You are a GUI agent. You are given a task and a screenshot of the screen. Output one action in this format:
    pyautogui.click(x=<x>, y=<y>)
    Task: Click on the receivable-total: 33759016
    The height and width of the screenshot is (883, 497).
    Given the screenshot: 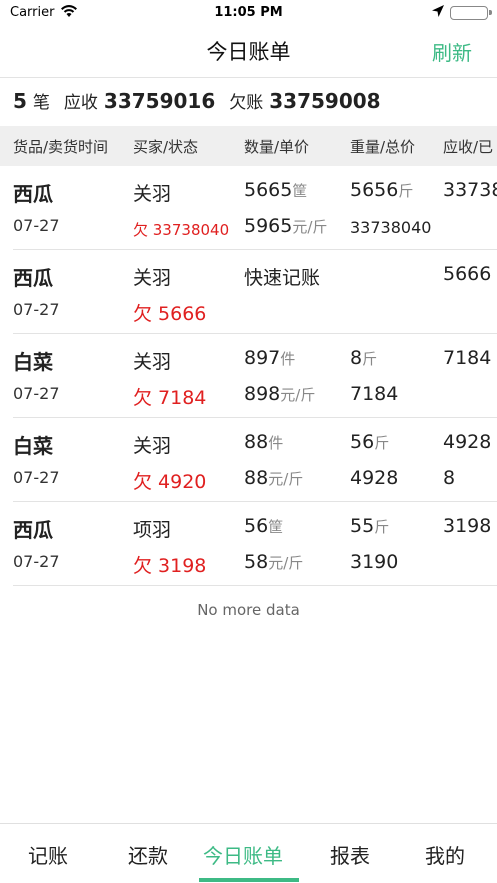 What is the action you would take?
    pyautogui.click(x=159, y=101)
    